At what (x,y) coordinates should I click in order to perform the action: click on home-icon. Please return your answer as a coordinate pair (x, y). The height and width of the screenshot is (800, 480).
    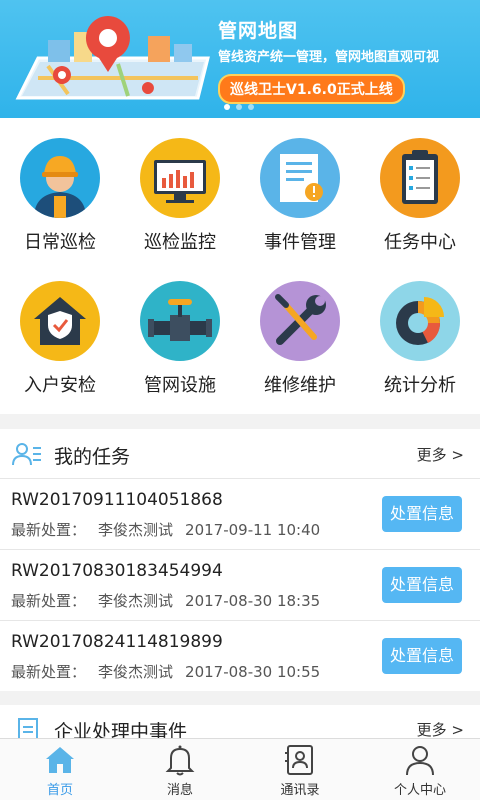
    Looking at the image, I should click on (60, 760).